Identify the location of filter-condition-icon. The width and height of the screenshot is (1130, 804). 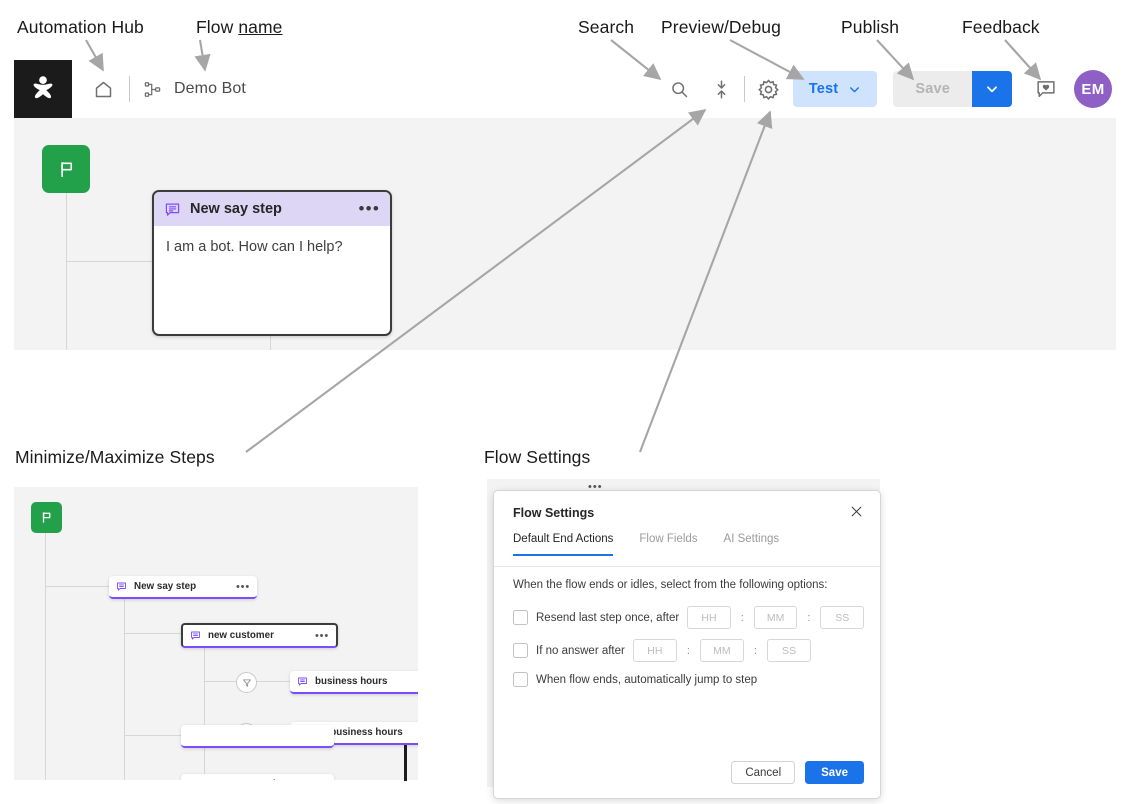
(246, 682).